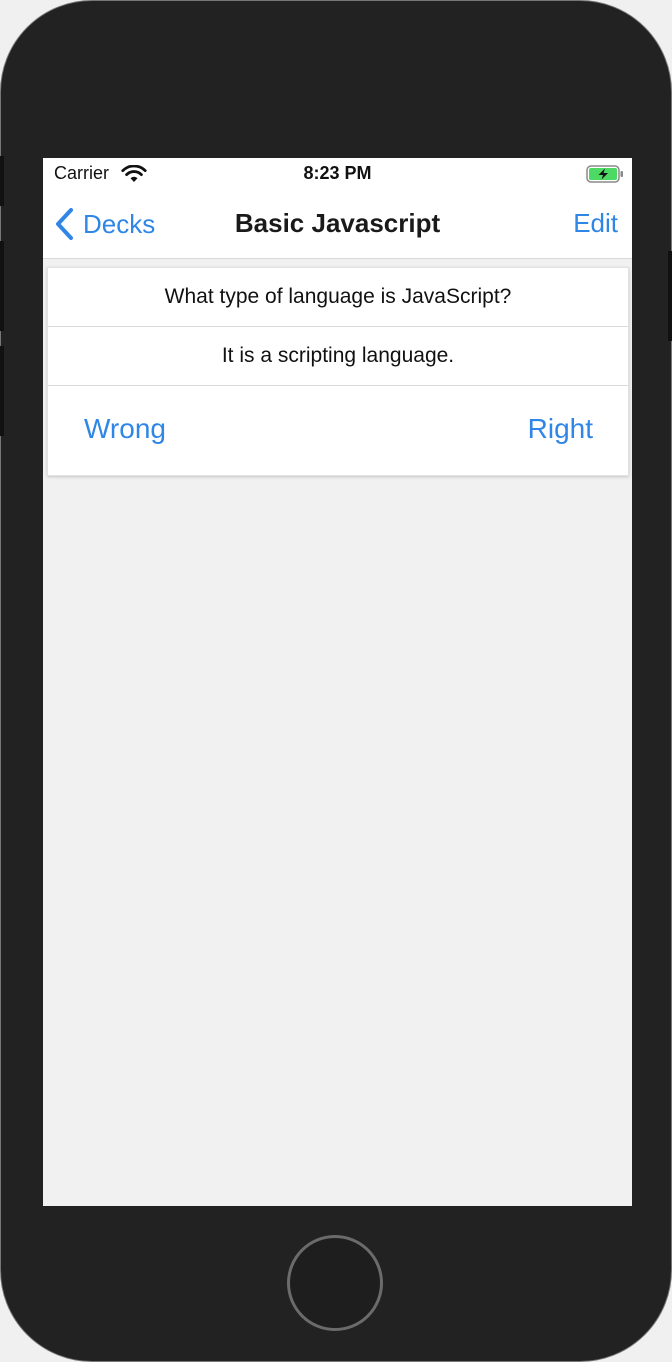  I want to click on clock: 8:23 PM, so click(337, 173).